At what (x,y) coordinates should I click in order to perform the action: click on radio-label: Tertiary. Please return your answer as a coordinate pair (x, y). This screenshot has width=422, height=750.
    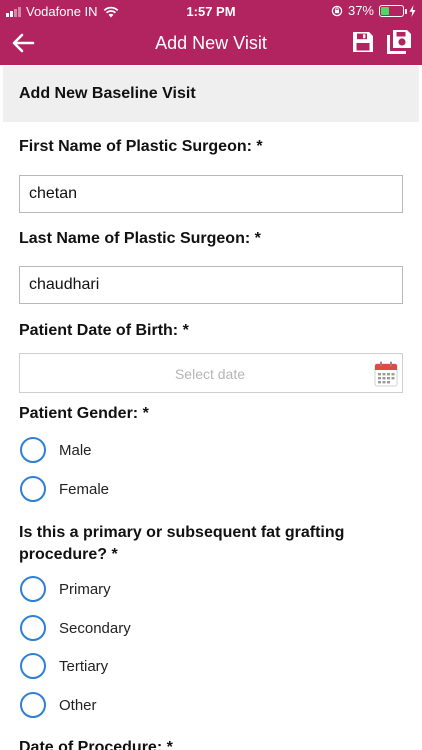
    Looking at the image, I should click on (84, 666).